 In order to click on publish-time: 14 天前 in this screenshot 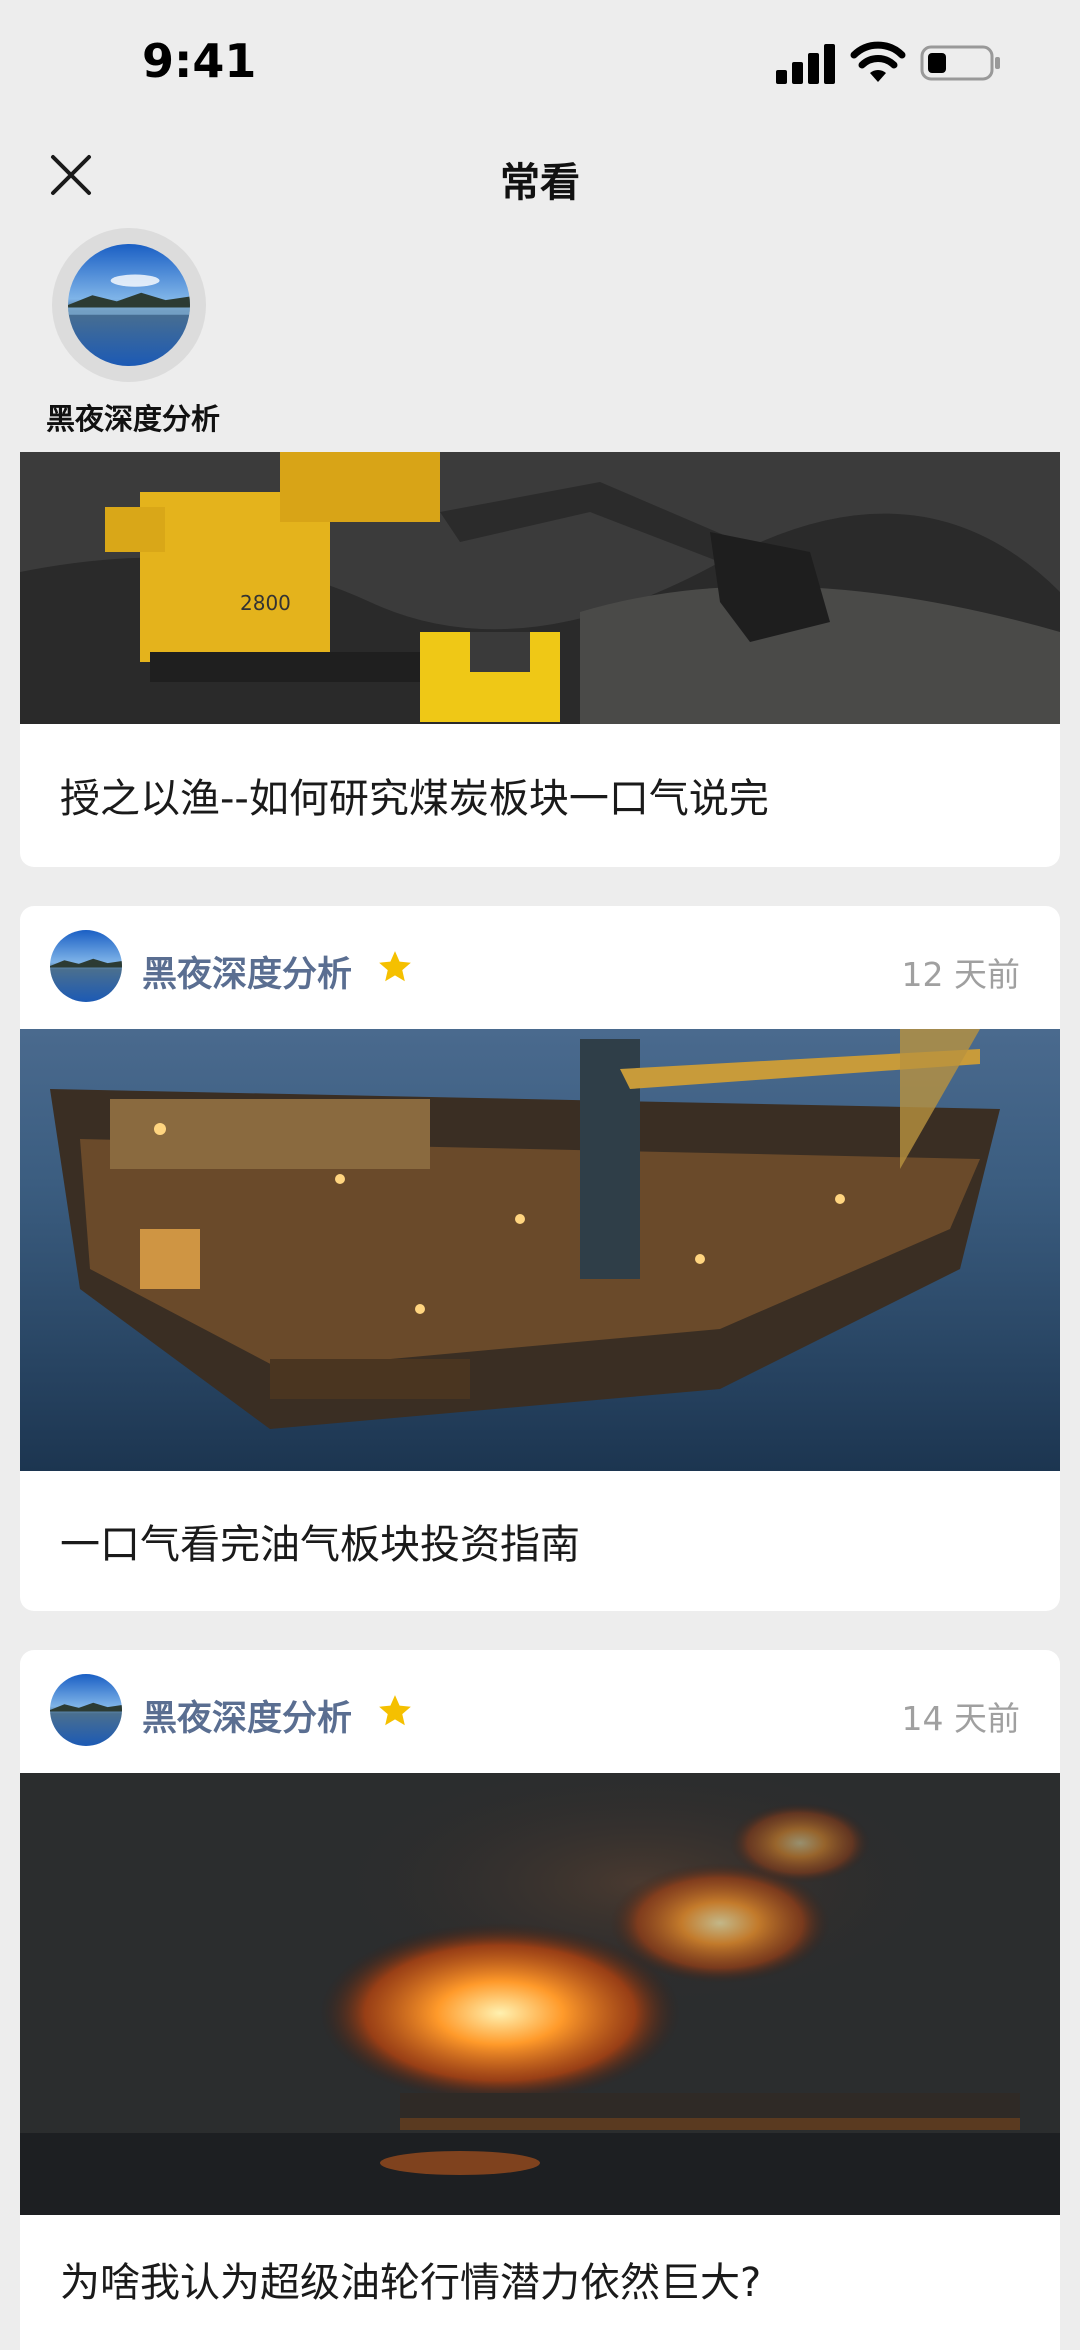, I will do `click(960, 1718)`.